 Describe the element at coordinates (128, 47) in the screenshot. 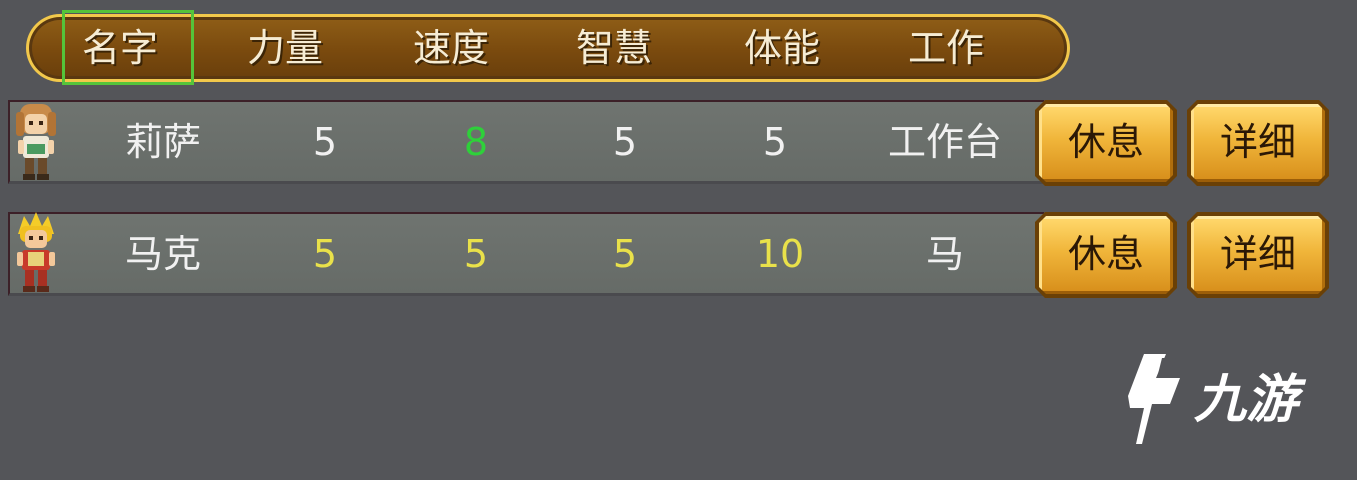

I see `column-selection-highlight` at that location.